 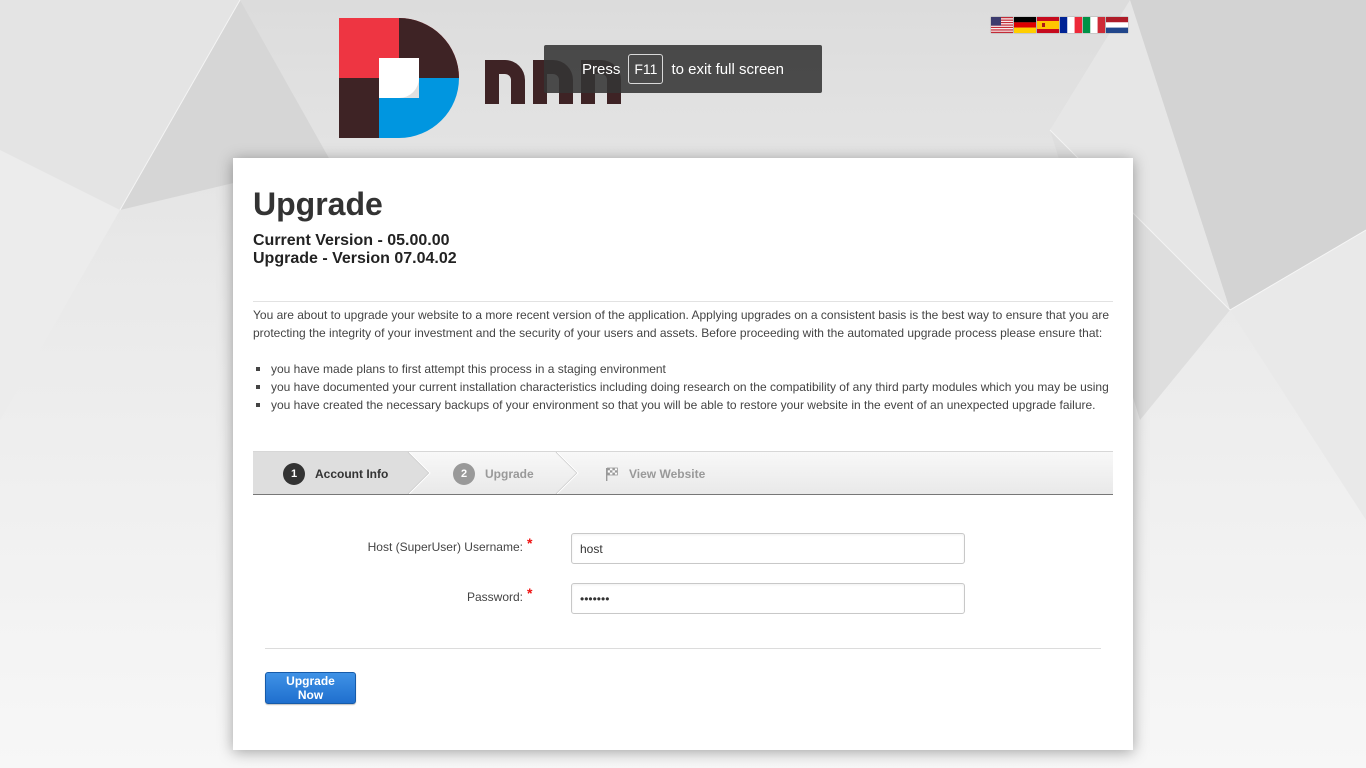 I want to click on step-upgrade: 2 Upgrade, so click(x=493, y=474).